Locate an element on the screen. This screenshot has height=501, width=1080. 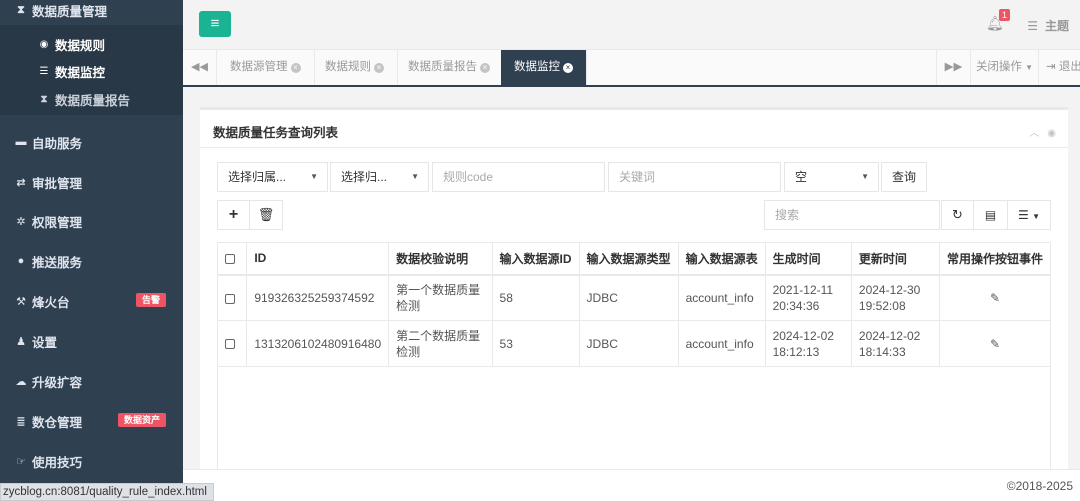
theme-button: ☰ 主题 is located at coordinates (1048, 25).